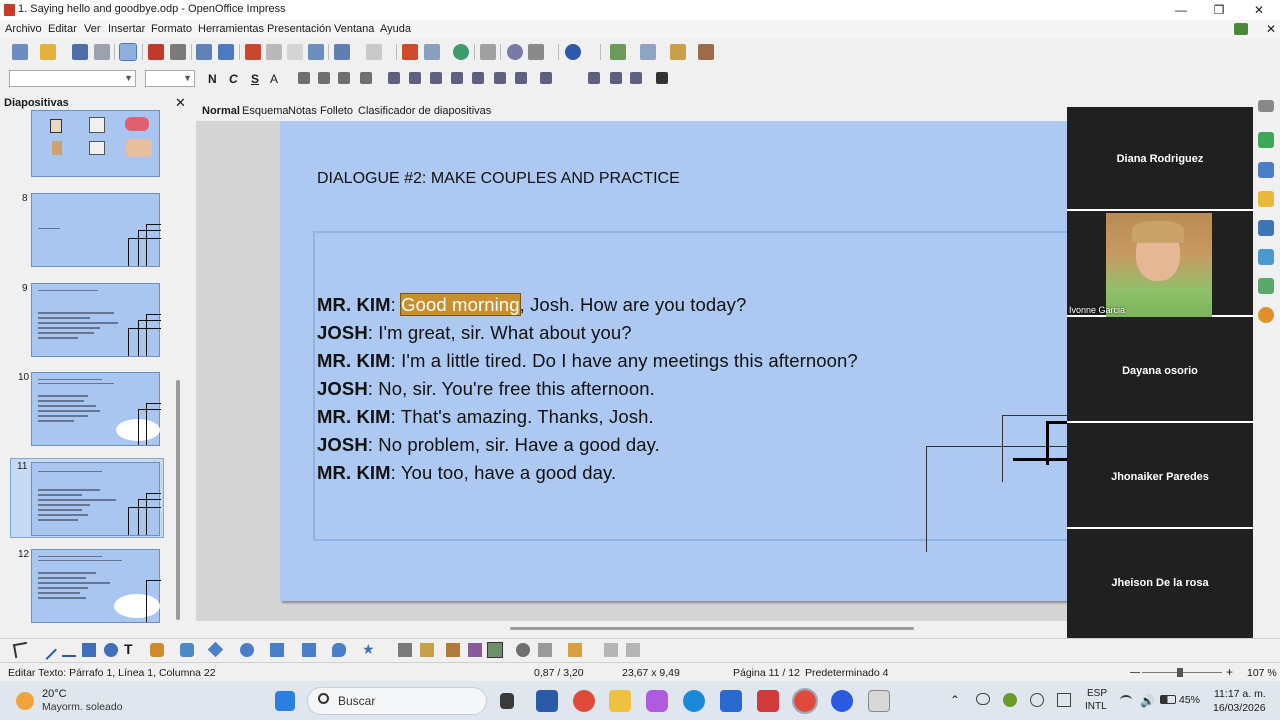 The height and width of the screenshot is (720, 1280). What do you see at coordinates (805, 701) in the screenshot?
I see `chrome-active-icon` at bounding box center [805, 701].